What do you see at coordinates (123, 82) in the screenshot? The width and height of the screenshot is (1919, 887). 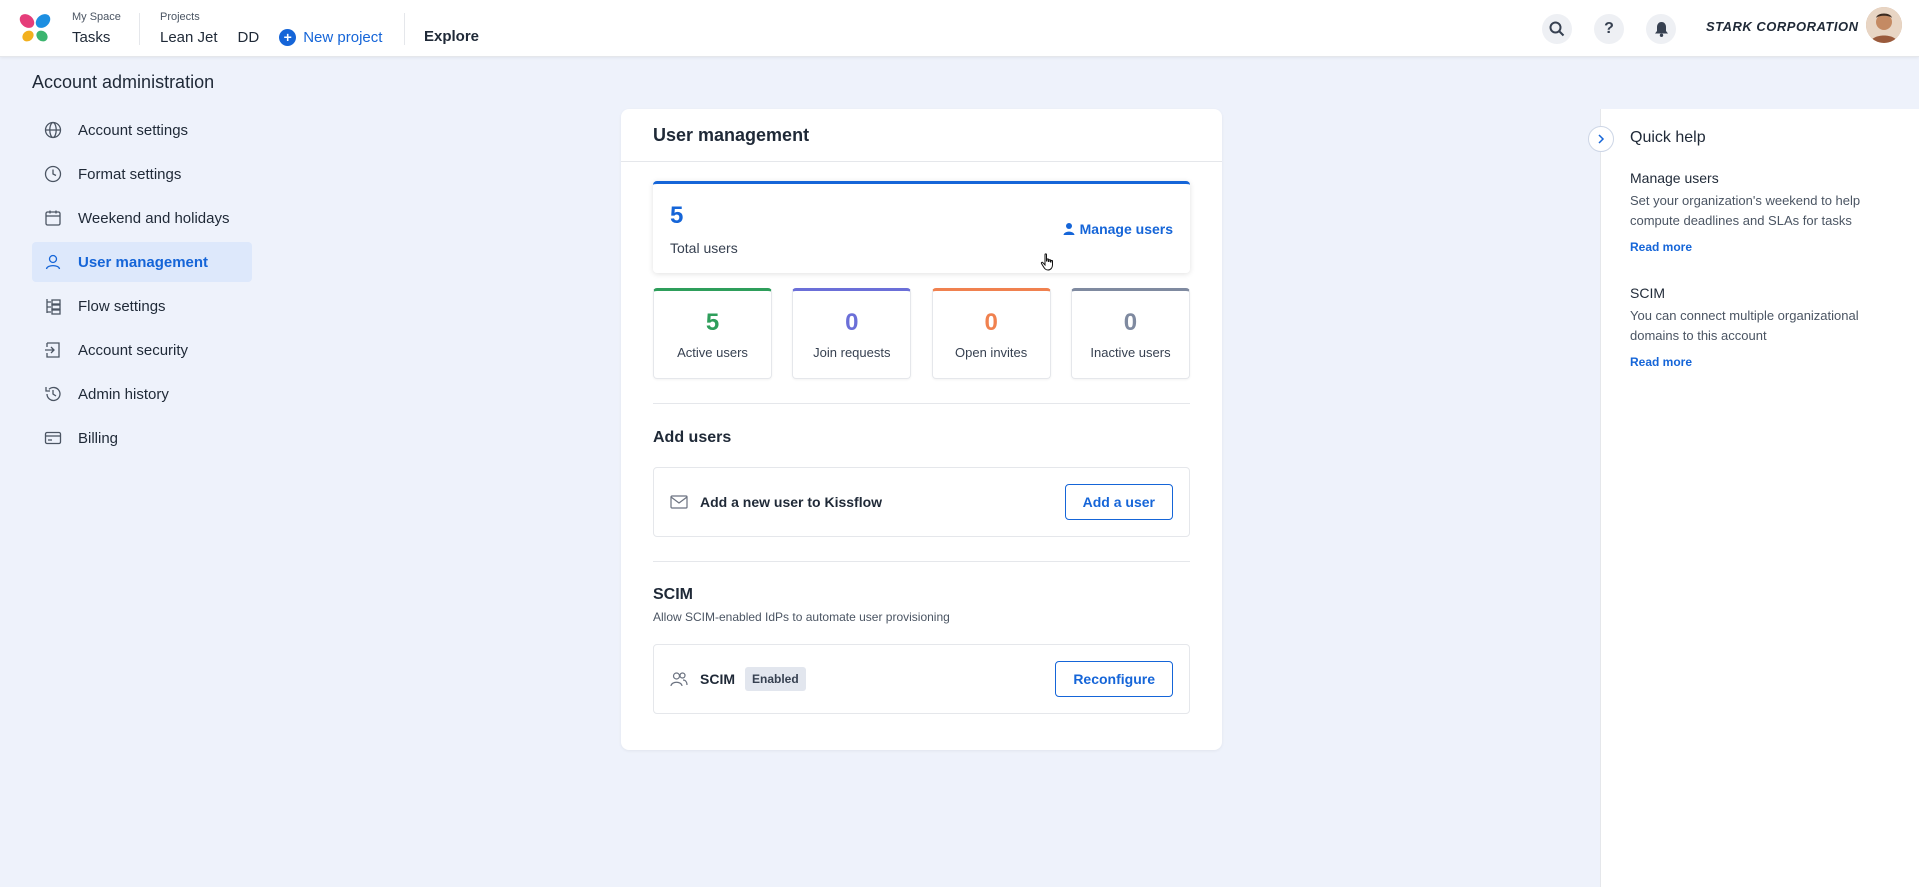 I see `page-title: Account administration` at bounding box center [123, 82].